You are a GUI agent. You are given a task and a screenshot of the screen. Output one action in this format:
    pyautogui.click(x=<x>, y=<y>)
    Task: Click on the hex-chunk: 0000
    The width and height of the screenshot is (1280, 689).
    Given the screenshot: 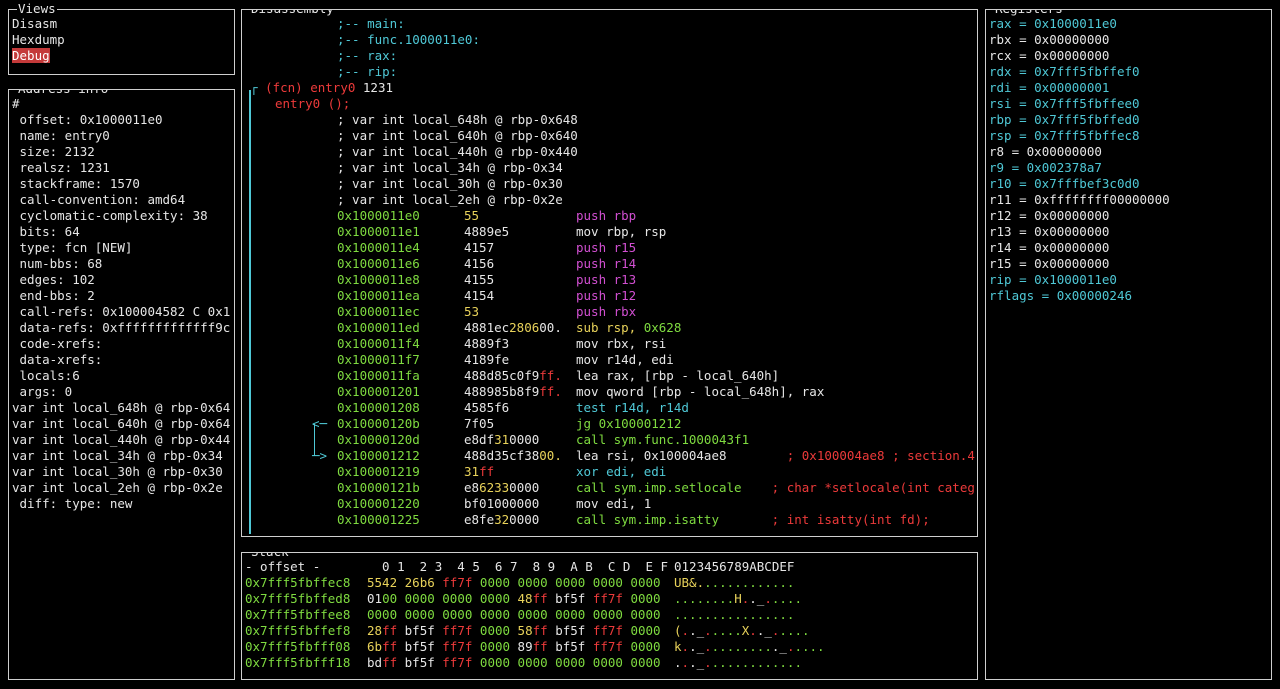 What is the action you would take?
    pyautogui.click(x=641, y=630)
    